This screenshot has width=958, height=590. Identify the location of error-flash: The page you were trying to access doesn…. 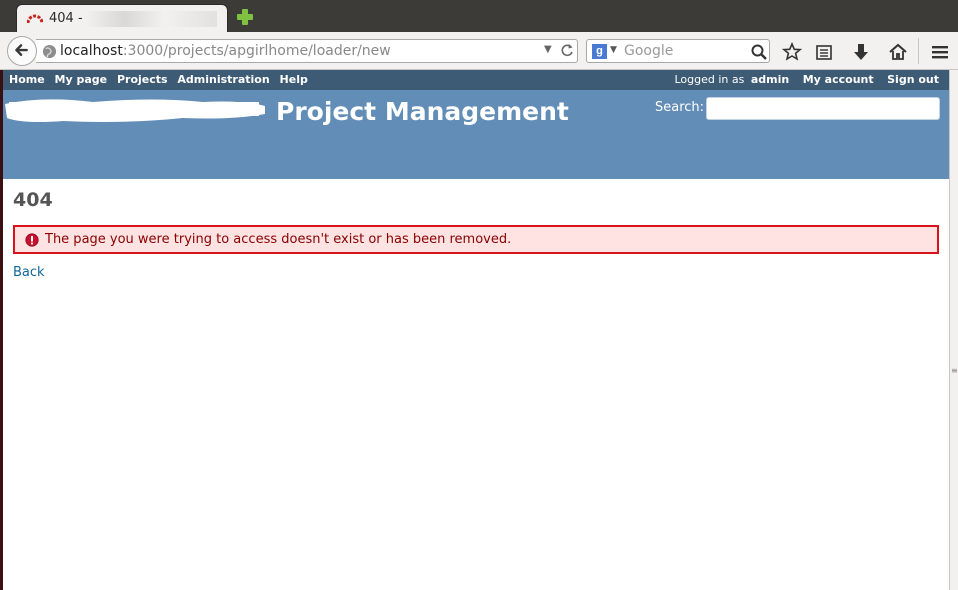
(476, 239).